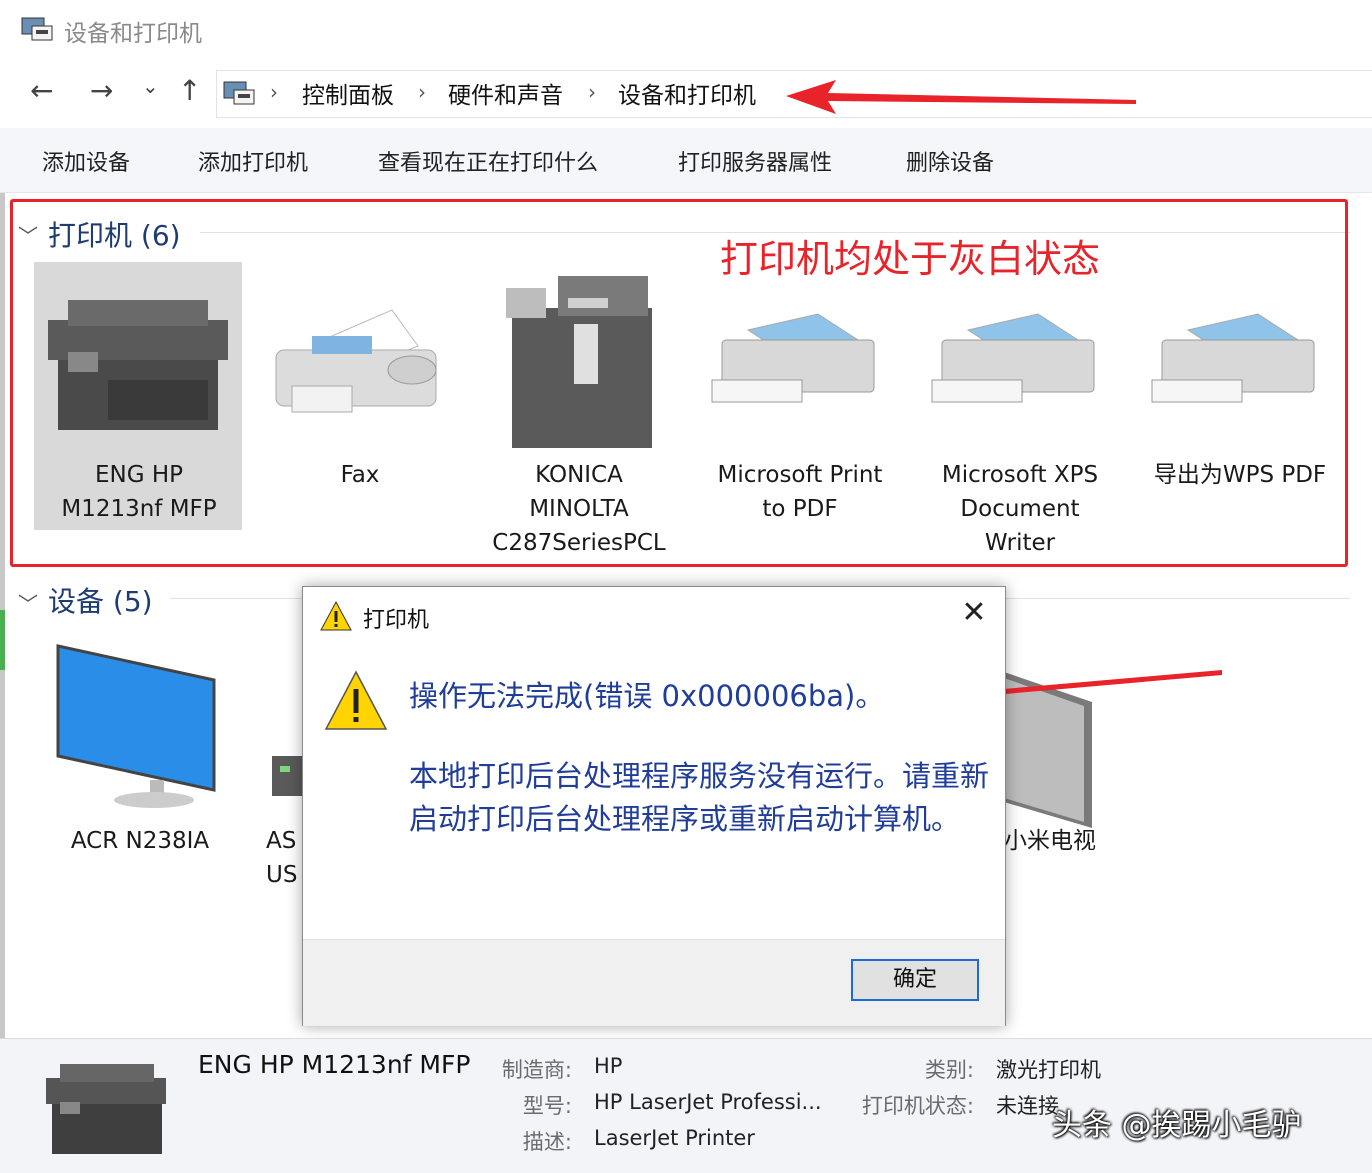 The image size is (1372, 1173). Describe the element at coordinates (2, 640) in the screenshot. I see `side-accent` at that location.